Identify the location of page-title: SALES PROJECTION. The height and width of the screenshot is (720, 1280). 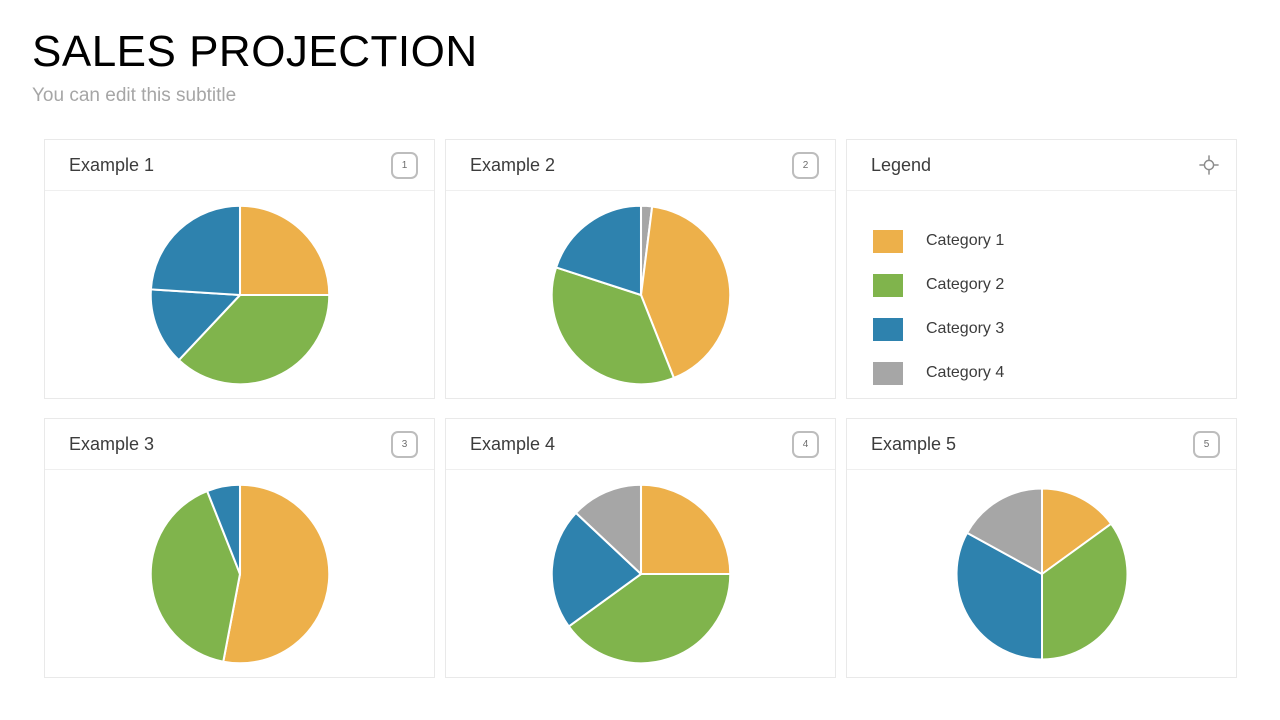
(255, 51).